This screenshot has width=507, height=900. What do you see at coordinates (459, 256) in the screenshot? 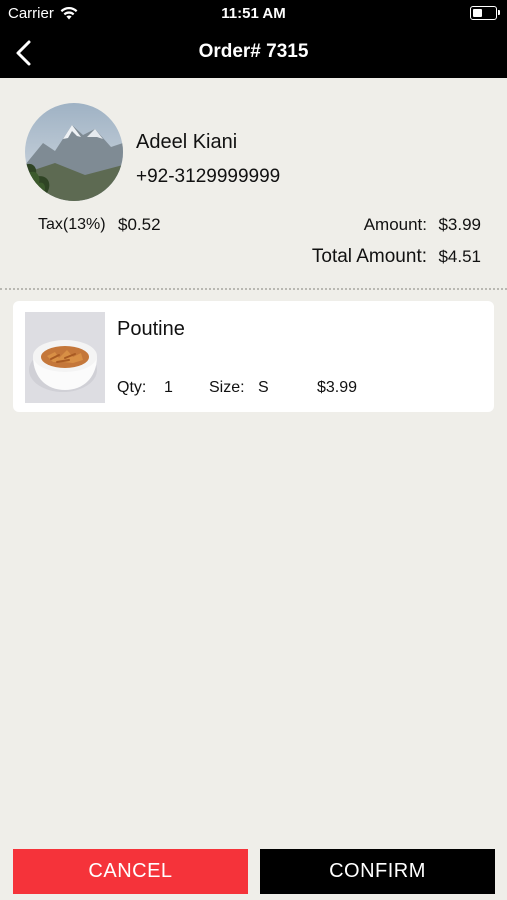
I see `total-amount-value: $4.51` at bounding box center [459, 256].